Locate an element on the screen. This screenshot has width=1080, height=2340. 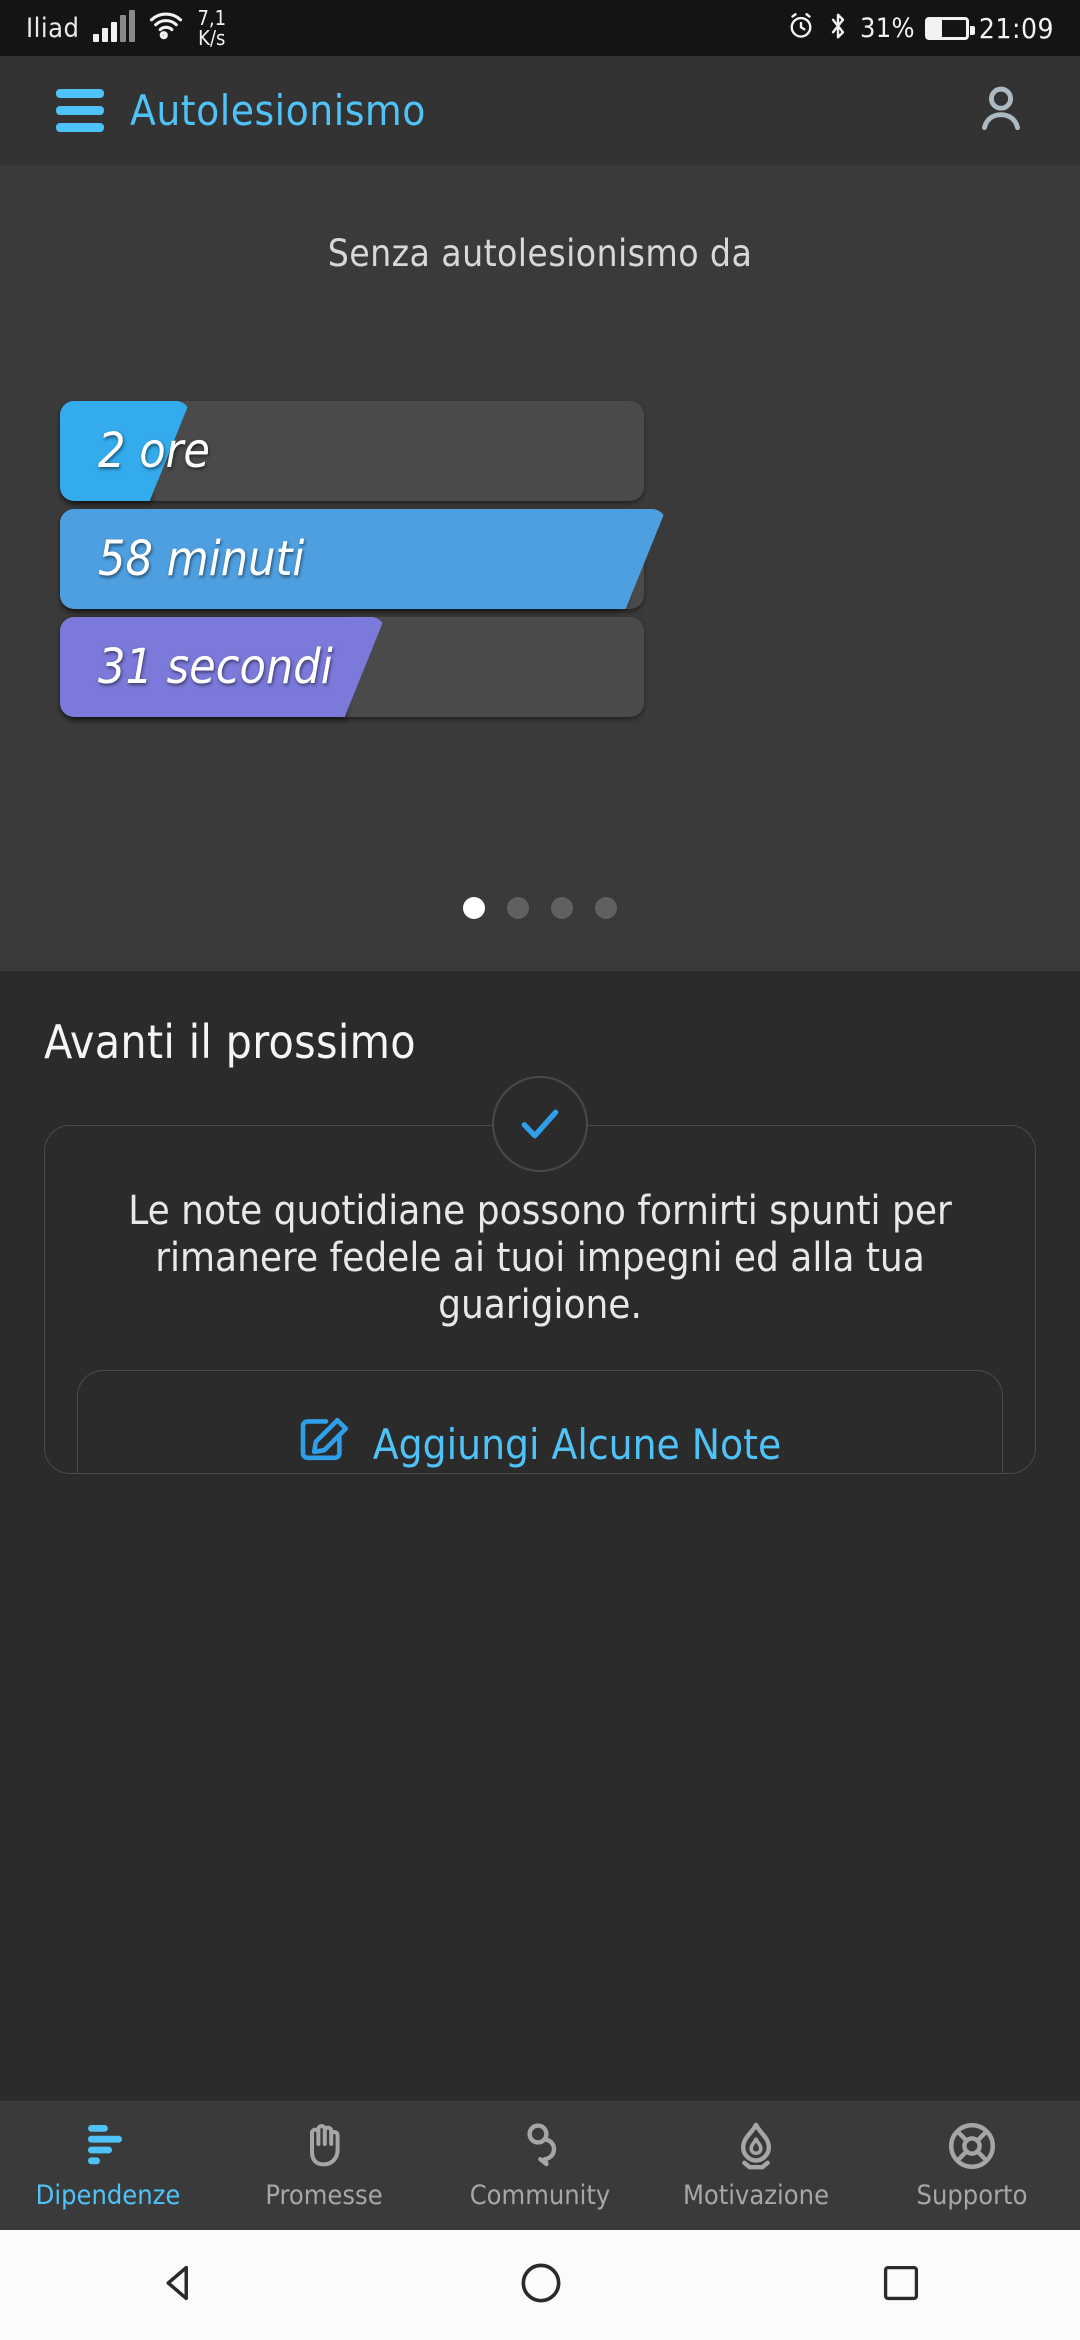
bar-chart-icon is located at coordinates (108, 2146).